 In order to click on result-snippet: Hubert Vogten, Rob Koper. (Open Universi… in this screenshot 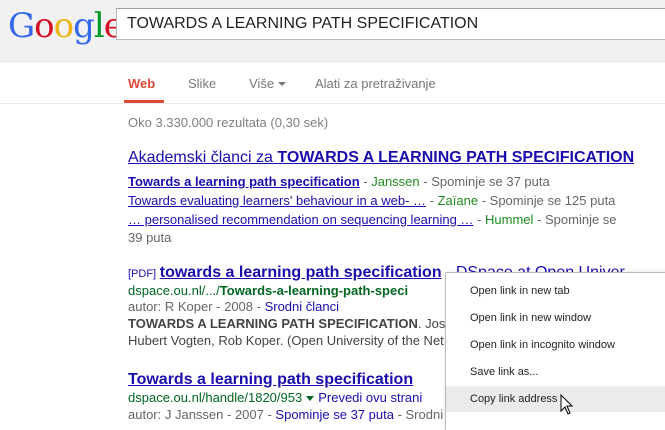, I will do `click(286, 340)`.